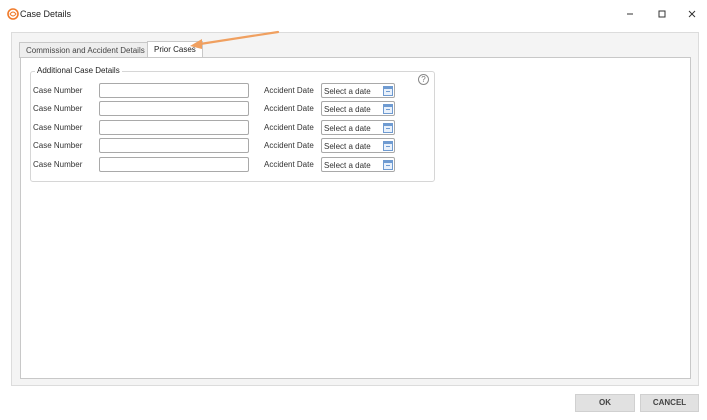 The width and height of the screenshot is (707, 420). Describe the element at coordinates (692, 14) in the screenshot. I see `close-icon` at that location.